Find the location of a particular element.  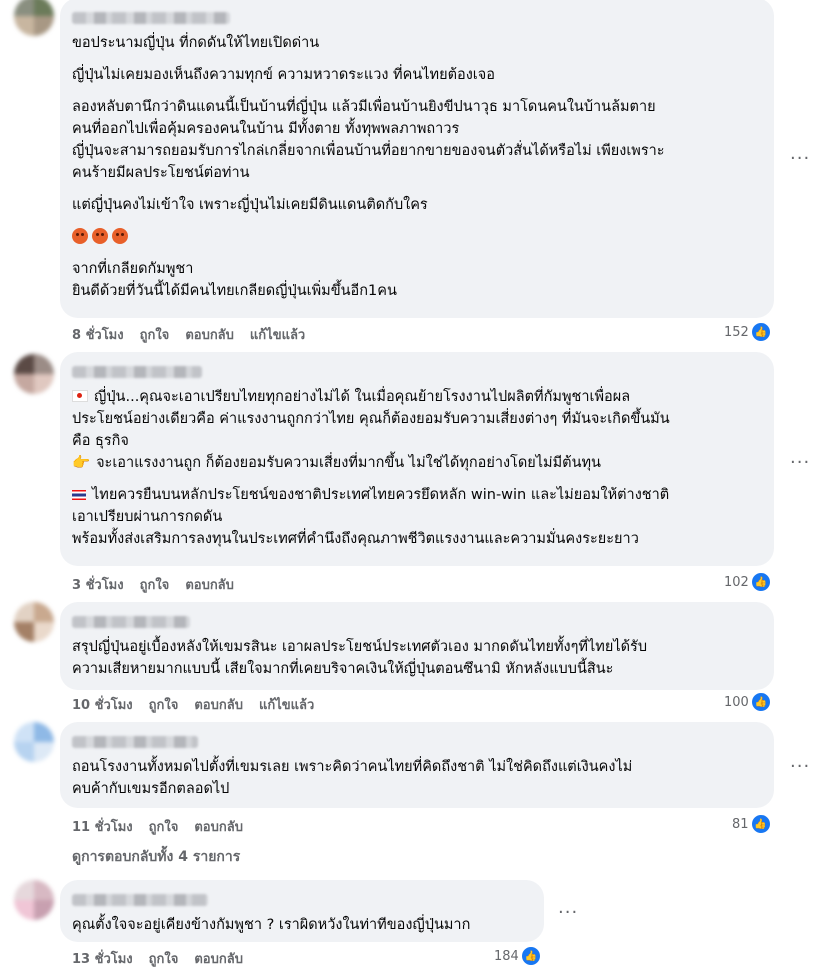

reaction-number: 184 is located at coordinates (506, 956).